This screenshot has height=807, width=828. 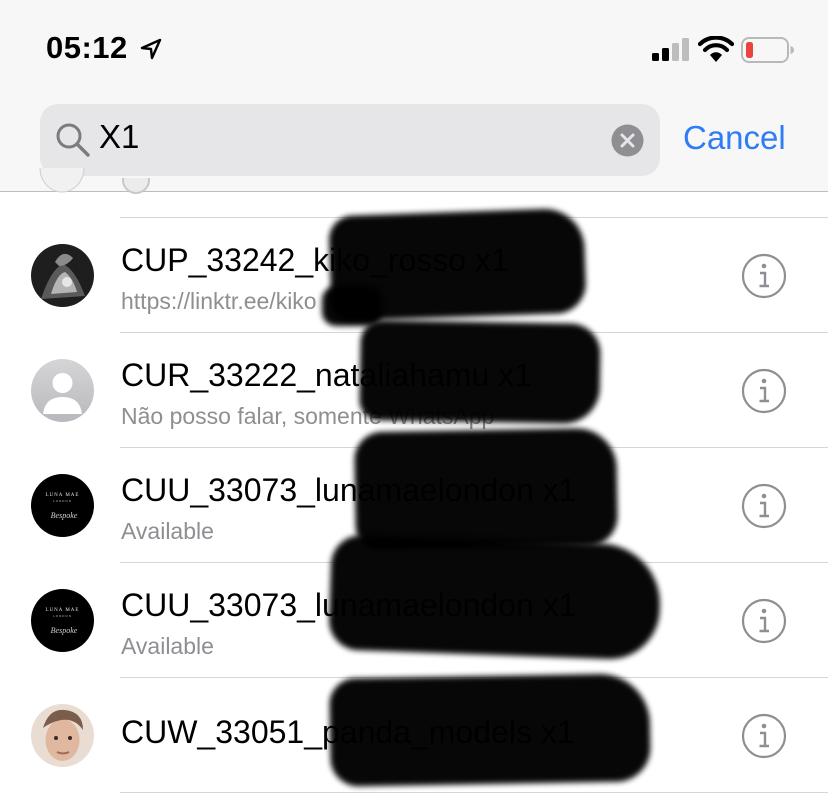 I want to click on wifi-icon, so click(x=716, y=49).